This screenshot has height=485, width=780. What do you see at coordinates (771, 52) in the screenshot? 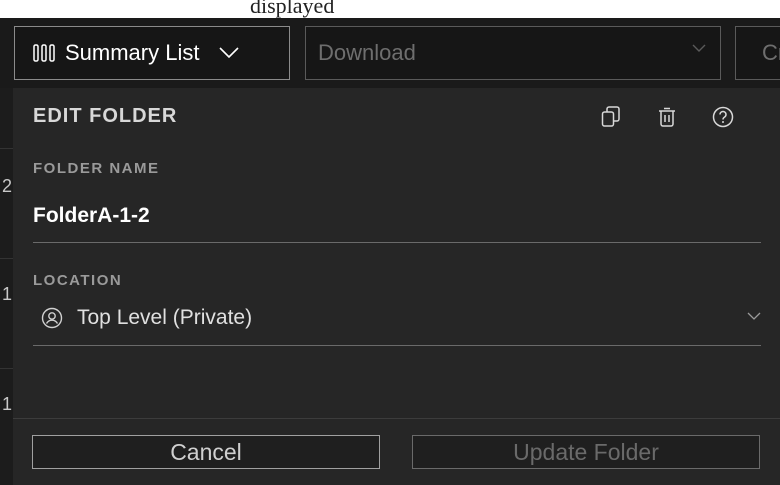
I see `create-button-label: Cr` at bounding box center [771, 52].